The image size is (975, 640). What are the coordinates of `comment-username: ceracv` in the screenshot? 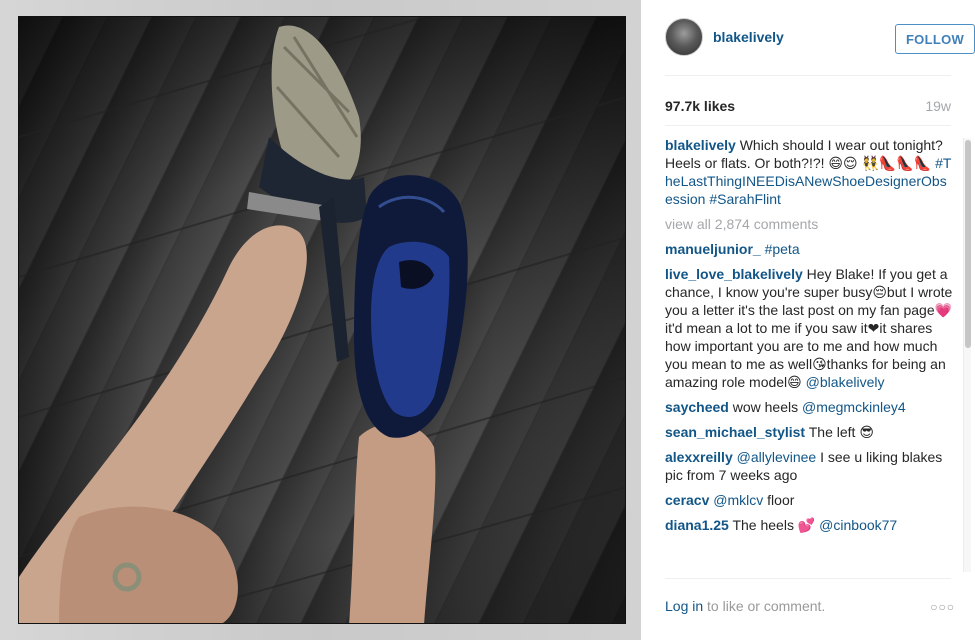 It's located at (687, 500).